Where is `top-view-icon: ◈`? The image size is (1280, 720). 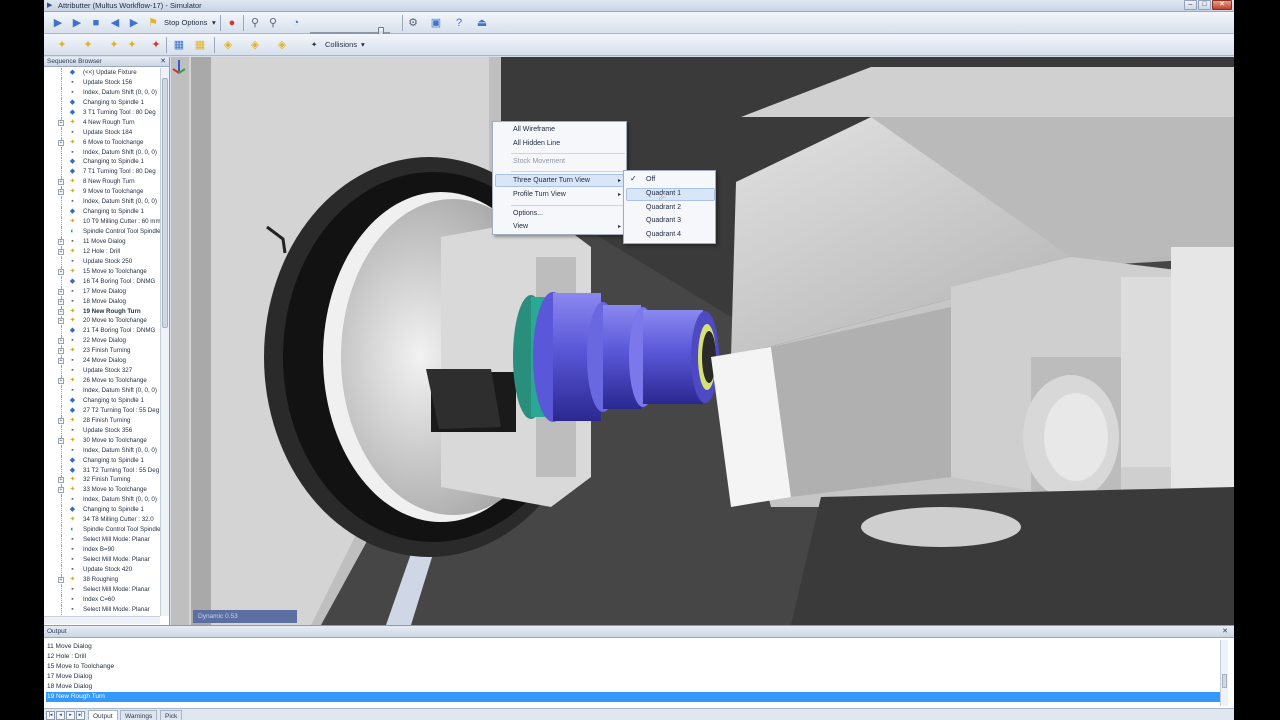 top-view-icon: ◈ is located at coordinates (282, 45).